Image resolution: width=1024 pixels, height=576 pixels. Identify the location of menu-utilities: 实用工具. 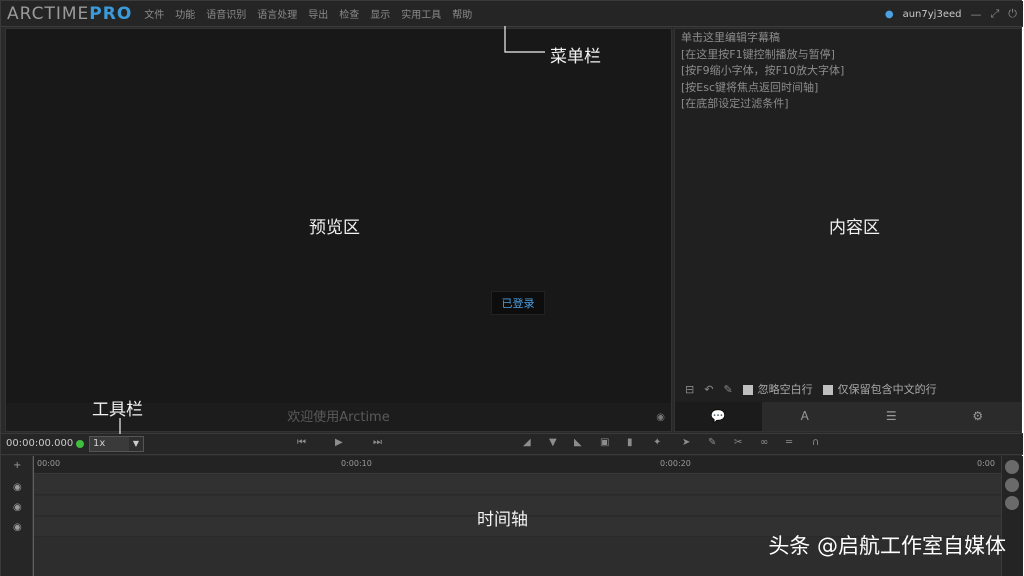
(421, 13).